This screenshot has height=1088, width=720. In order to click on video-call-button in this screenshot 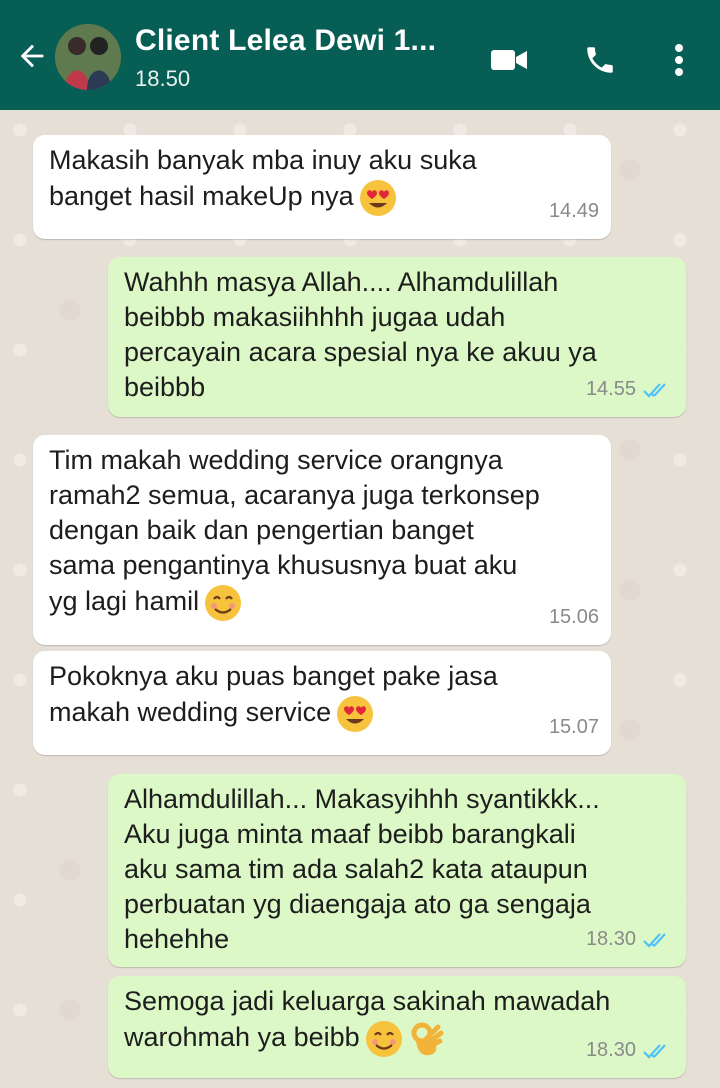, I will do `click(509, 60)`.